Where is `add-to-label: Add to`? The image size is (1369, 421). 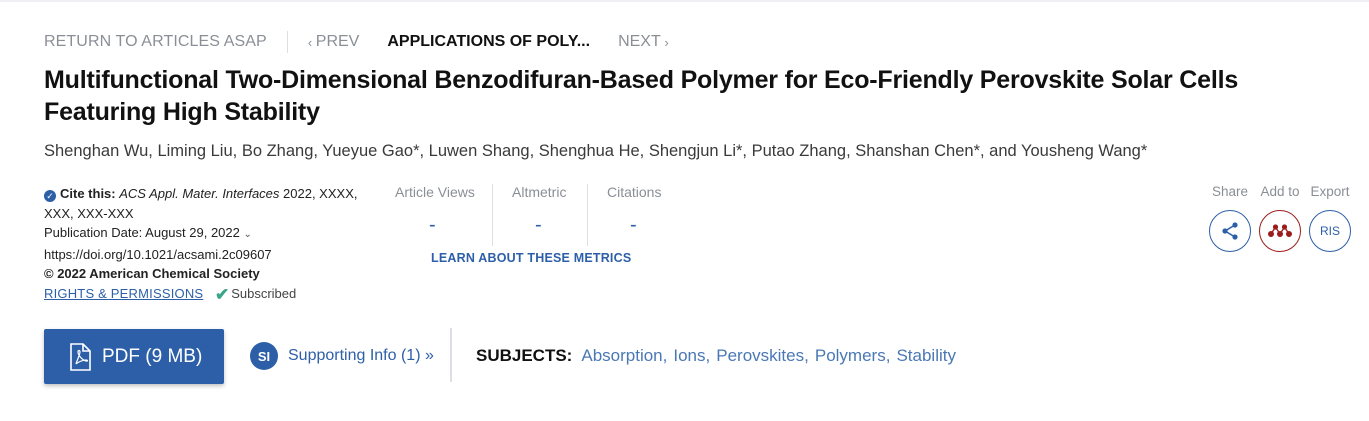 add-to-label: Add to is located at coordinates (1280, 191).